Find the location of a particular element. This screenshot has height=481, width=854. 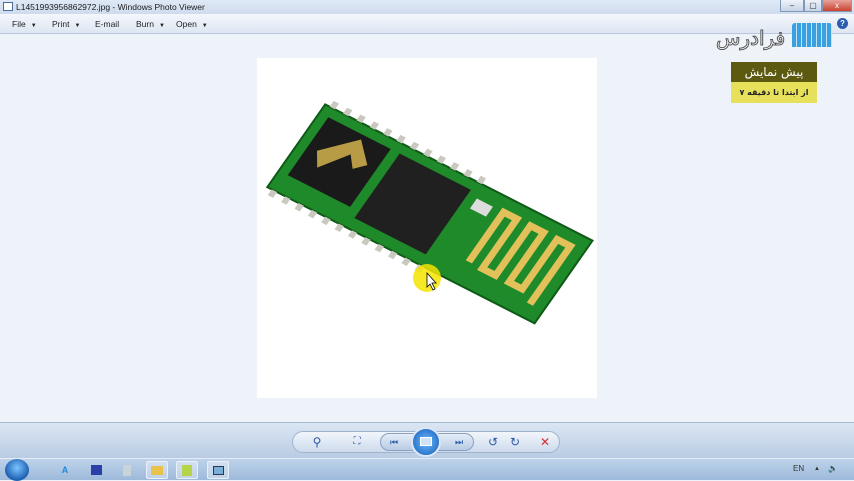

language-indicator: EN is located at coordinates (798, 468).